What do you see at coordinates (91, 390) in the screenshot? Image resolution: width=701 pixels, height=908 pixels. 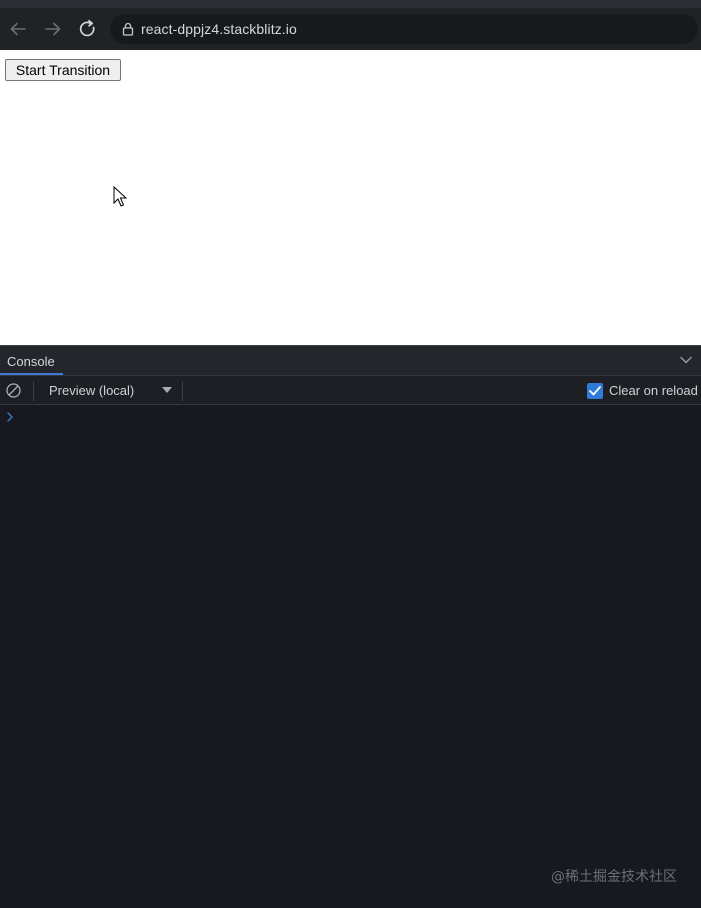 I see `context-select: Preview (local)` at bounding box center [91, 390].